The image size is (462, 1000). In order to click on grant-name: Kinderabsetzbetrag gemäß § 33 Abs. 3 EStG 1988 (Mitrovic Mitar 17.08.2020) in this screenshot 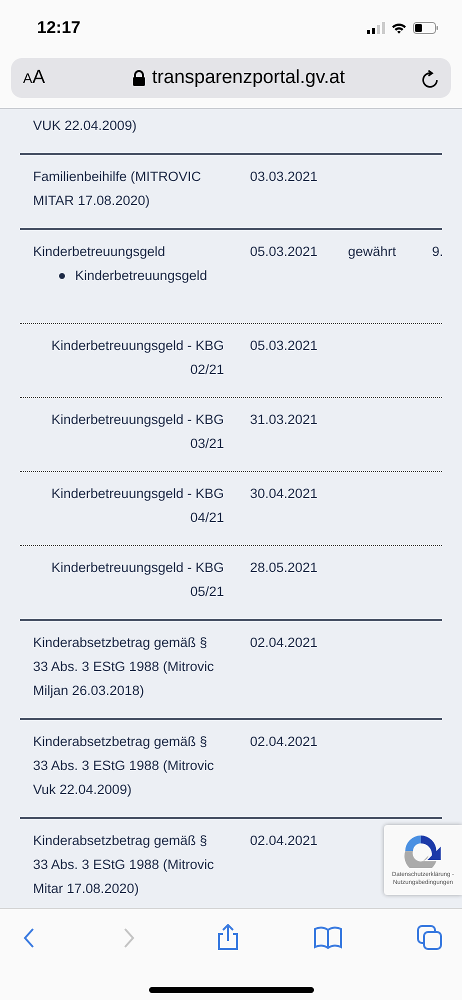, I will do `click(123, 864)`.